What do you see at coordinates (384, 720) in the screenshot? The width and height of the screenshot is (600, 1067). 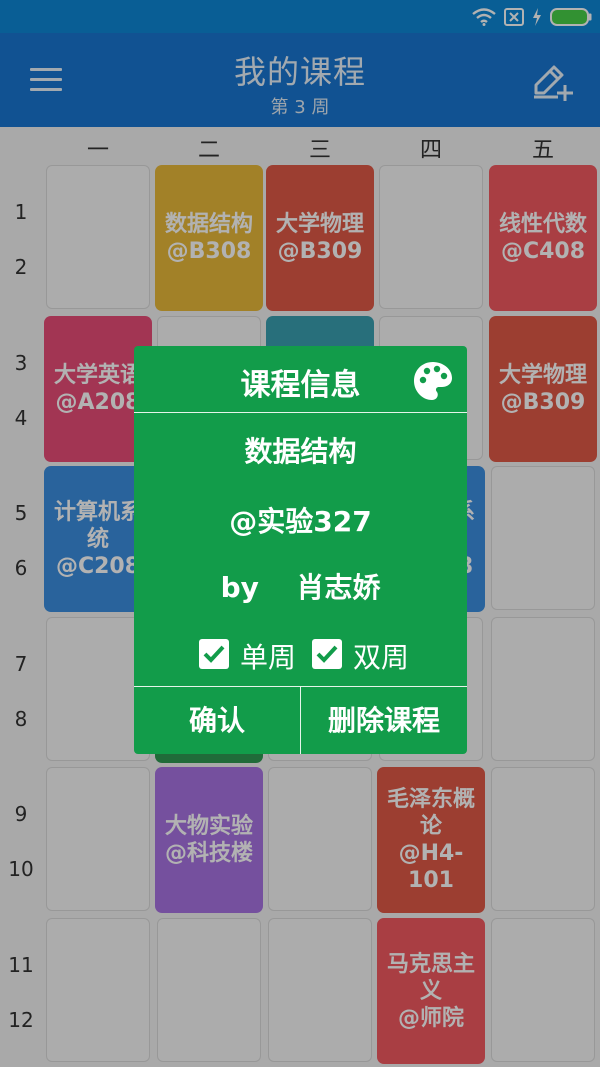 I see `delete-course-button: 删除课程` at bounding box center [384, 720].